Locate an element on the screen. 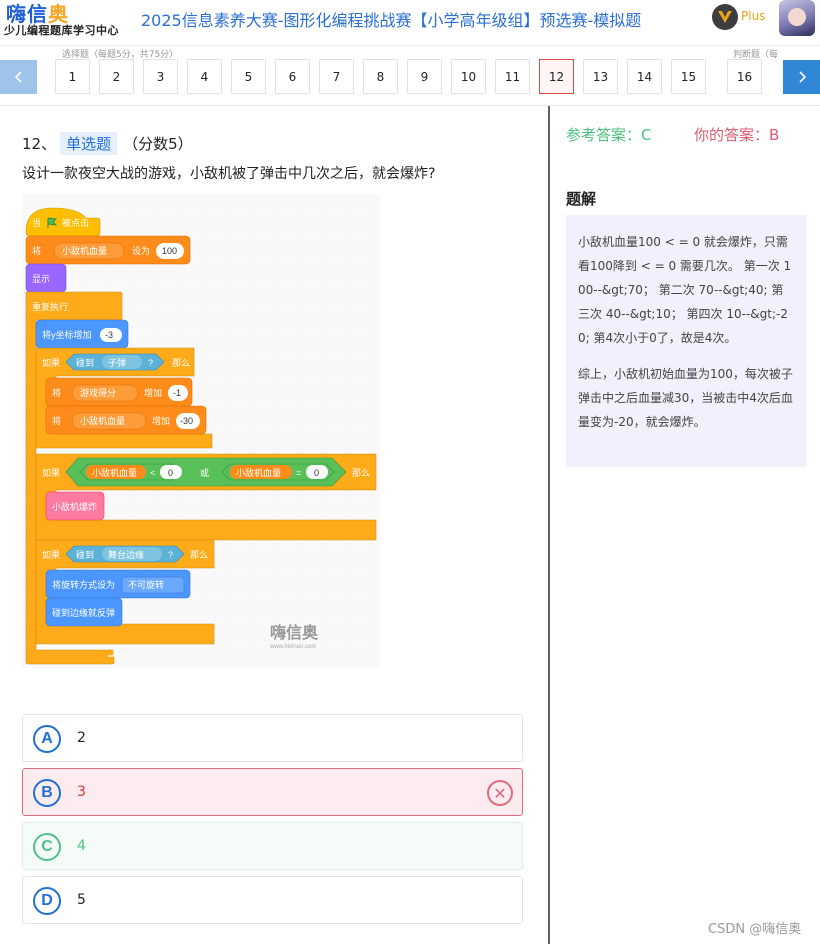  plus-vip-icon is located at coordinates (725, 17).